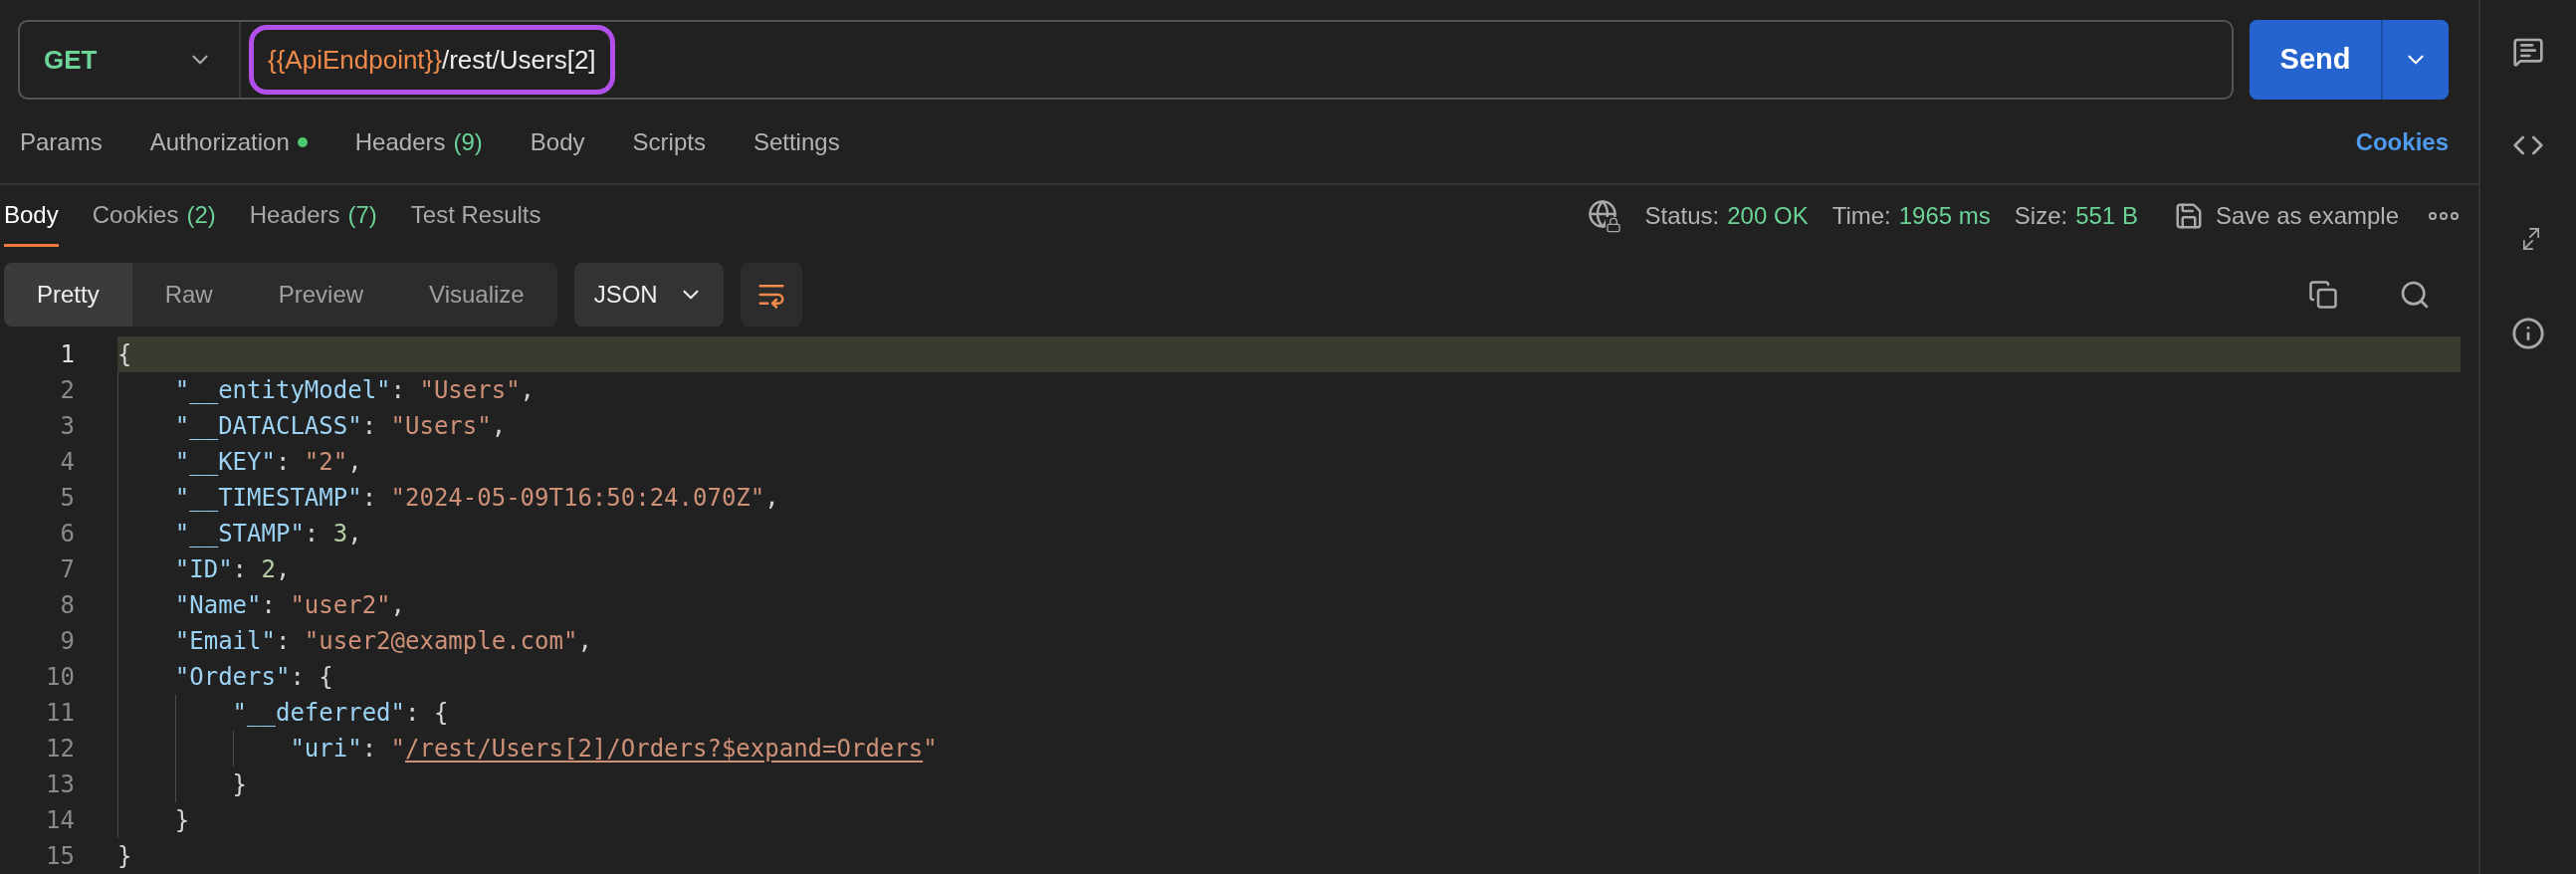 This screenshot has height=874, width=2576. Describe the element at coordinates (61, 142) in the screenshot. I see `request-tab: Params` at that location.